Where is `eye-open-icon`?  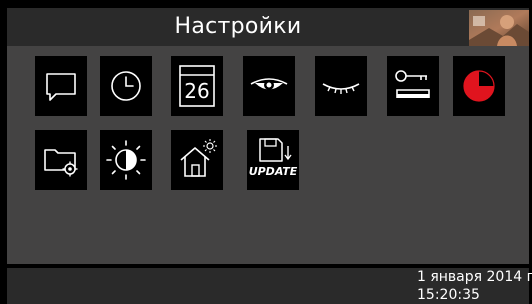 eye-open-icon is located at coordinates (269, 86).